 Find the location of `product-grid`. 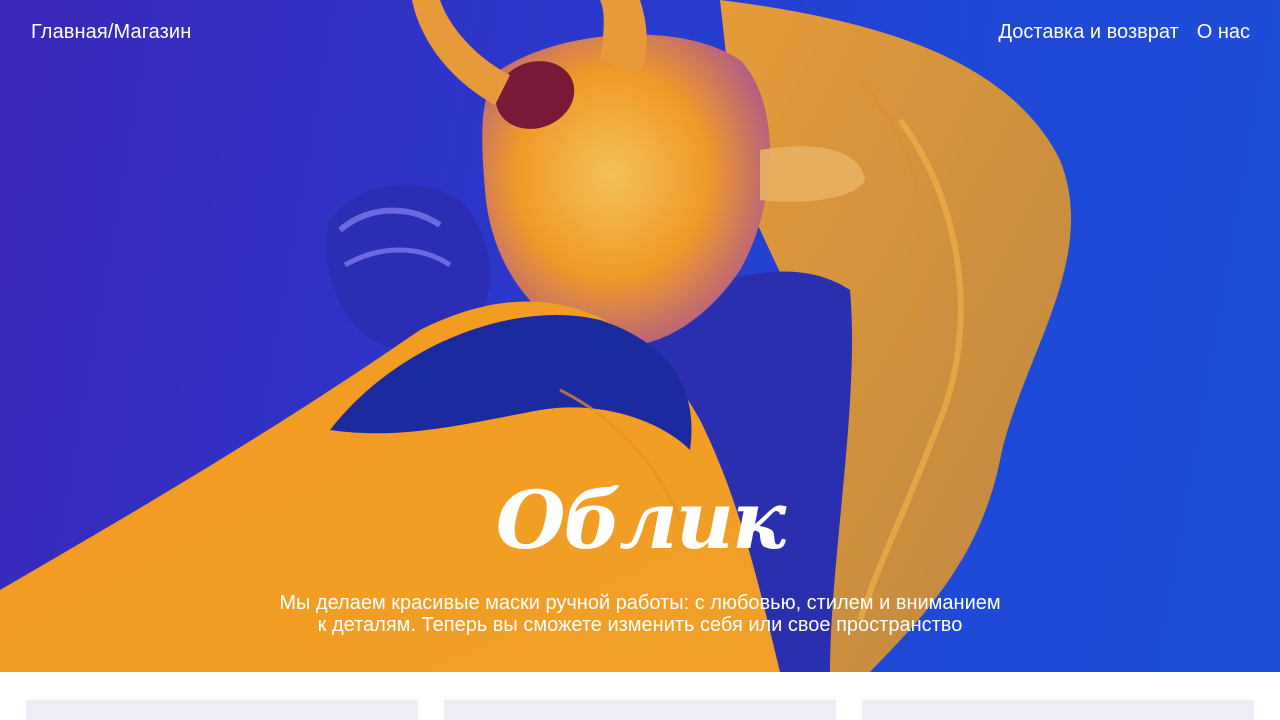

product-grid is located at coordinates (640, 696).